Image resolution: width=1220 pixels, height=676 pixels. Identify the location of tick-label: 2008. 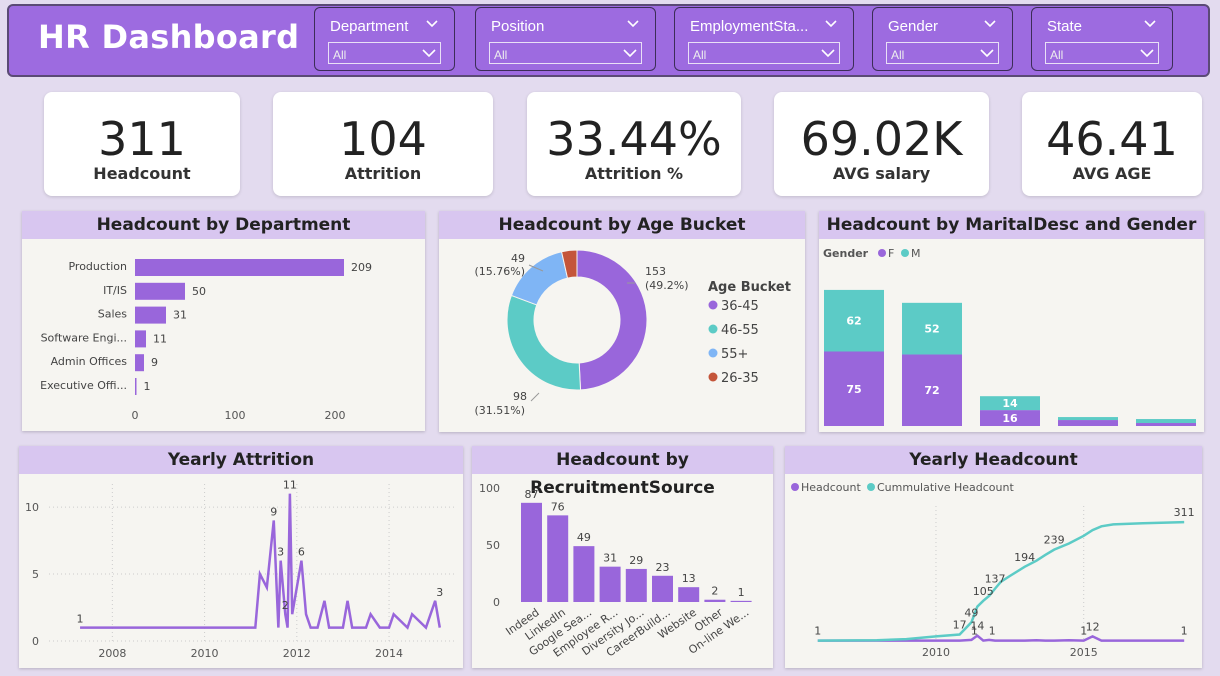
(112, 653).